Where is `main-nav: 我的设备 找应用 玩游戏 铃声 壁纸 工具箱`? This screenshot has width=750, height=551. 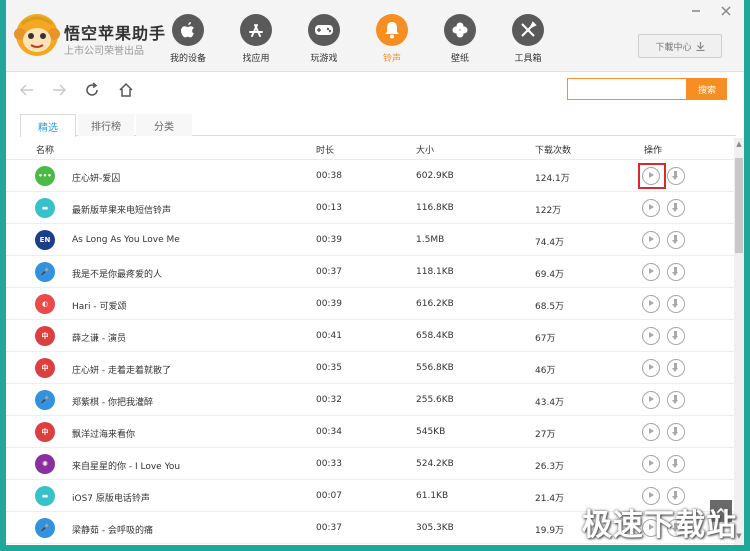
main-nav: 我的设备 找应用 玩游戏 铃声 壁纸 工具箱 is located at coordinates (358, 40).